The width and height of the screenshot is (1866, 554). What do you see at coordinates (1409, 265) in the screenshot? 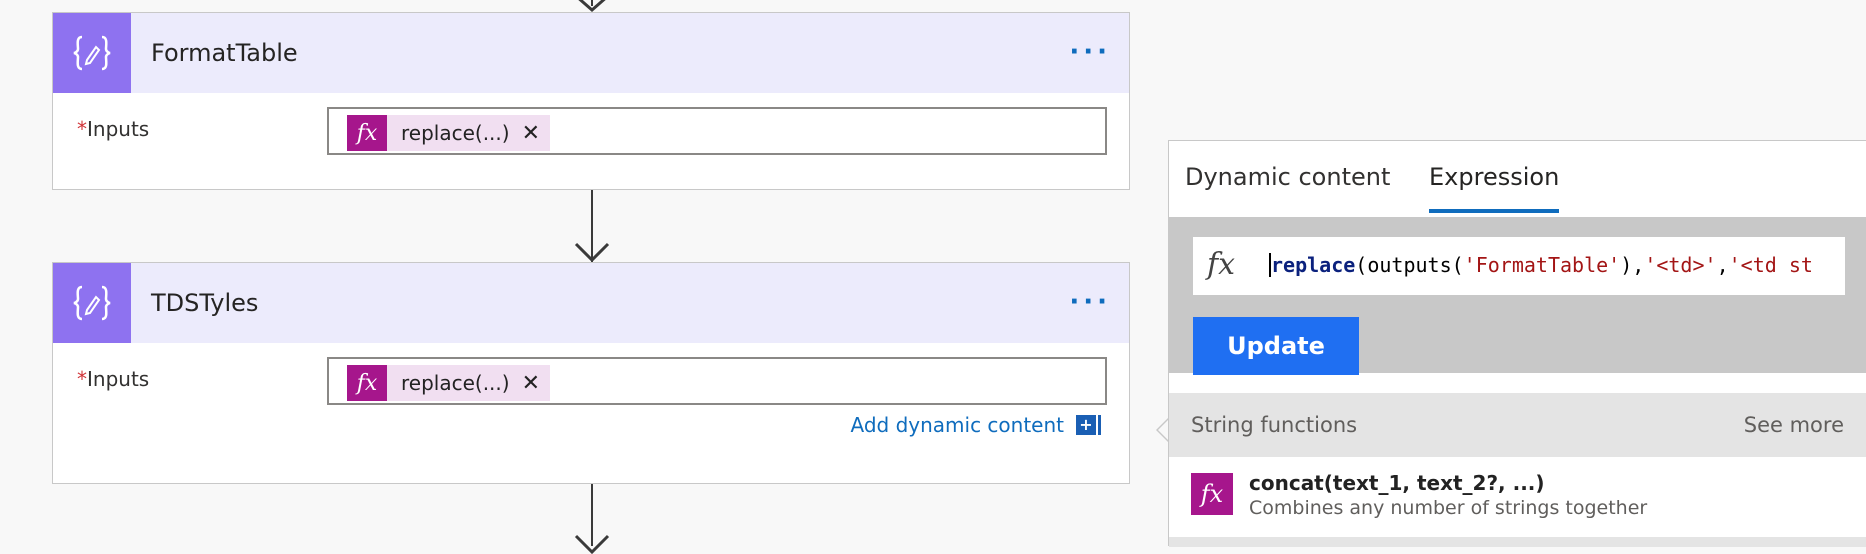
I see `expression-call: (outputs(` at bounding box center [1409, 265].